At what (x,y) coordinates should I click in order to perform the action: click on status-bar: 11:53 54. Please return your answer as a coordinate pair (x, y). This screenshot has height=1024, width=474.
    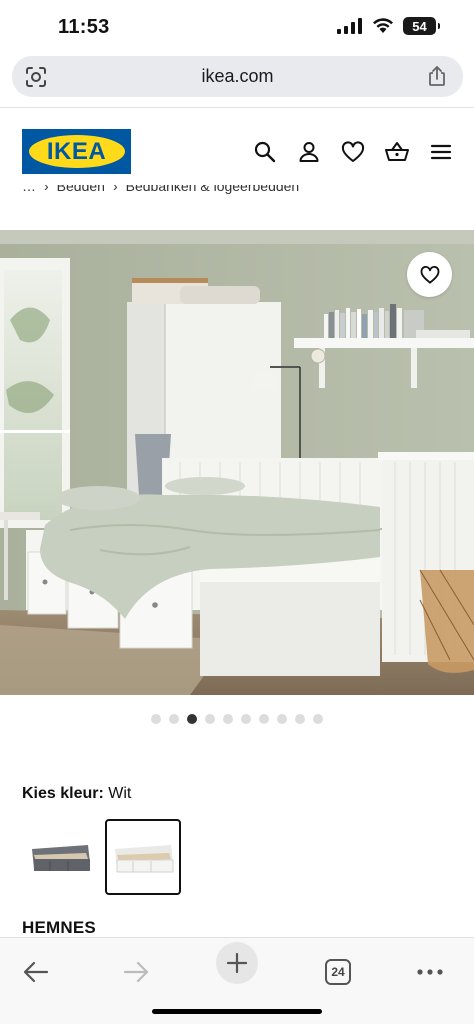
    Looking at the image, I should click on (237, 27).